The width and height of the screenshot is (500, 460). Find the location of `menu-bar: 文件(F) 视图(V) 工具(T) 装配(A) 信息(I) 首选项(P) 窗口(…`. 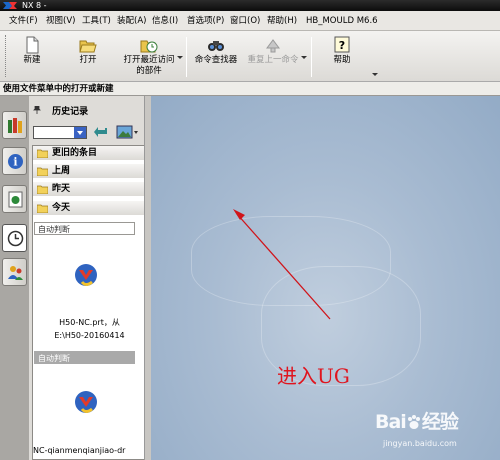

menu-bar: 文件(F) 视图(V) 工具(T) 装配(A) 信息(I) 首选项(P) 窗口(… is located at coordinates (250, 21).